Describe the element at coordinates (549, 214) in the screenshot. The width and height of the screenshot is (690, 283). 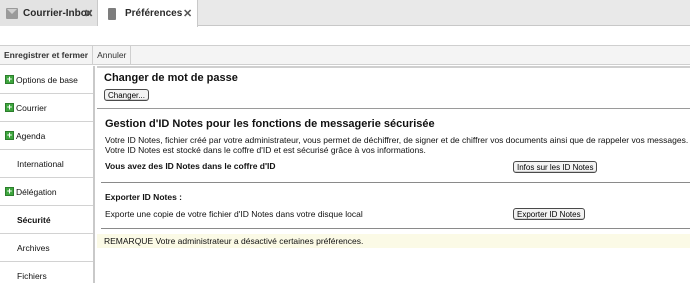
I see `export-id-notes-button: Exporter ID Notes` at that location.